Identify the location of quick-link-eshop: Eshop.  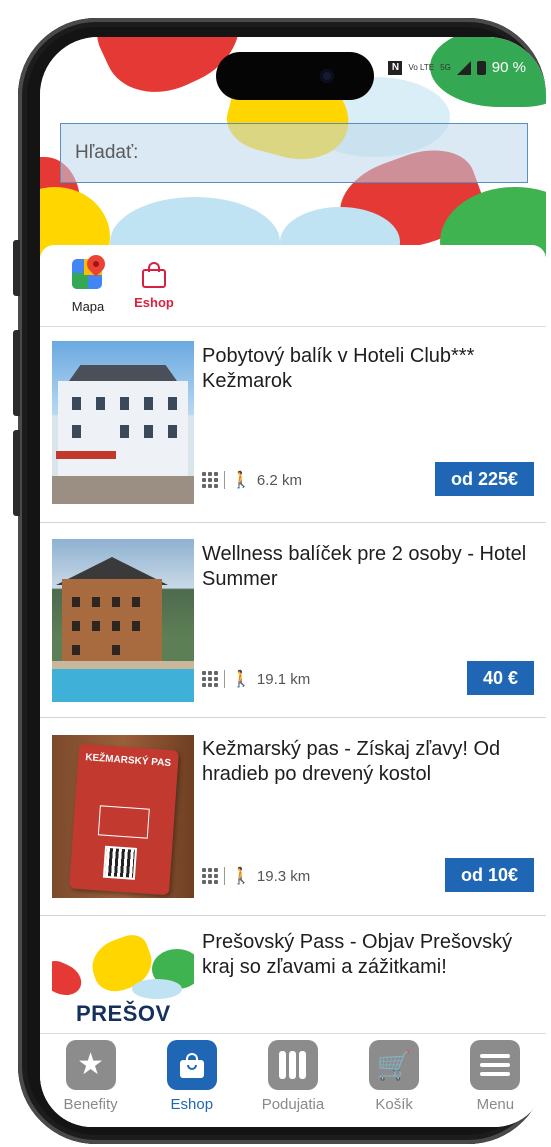
(154, 290).